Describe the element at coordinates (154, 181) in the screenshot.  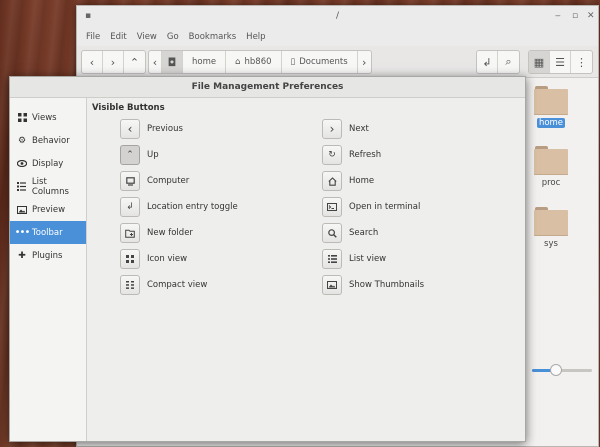
I see `option-computer: Computer` at that location.